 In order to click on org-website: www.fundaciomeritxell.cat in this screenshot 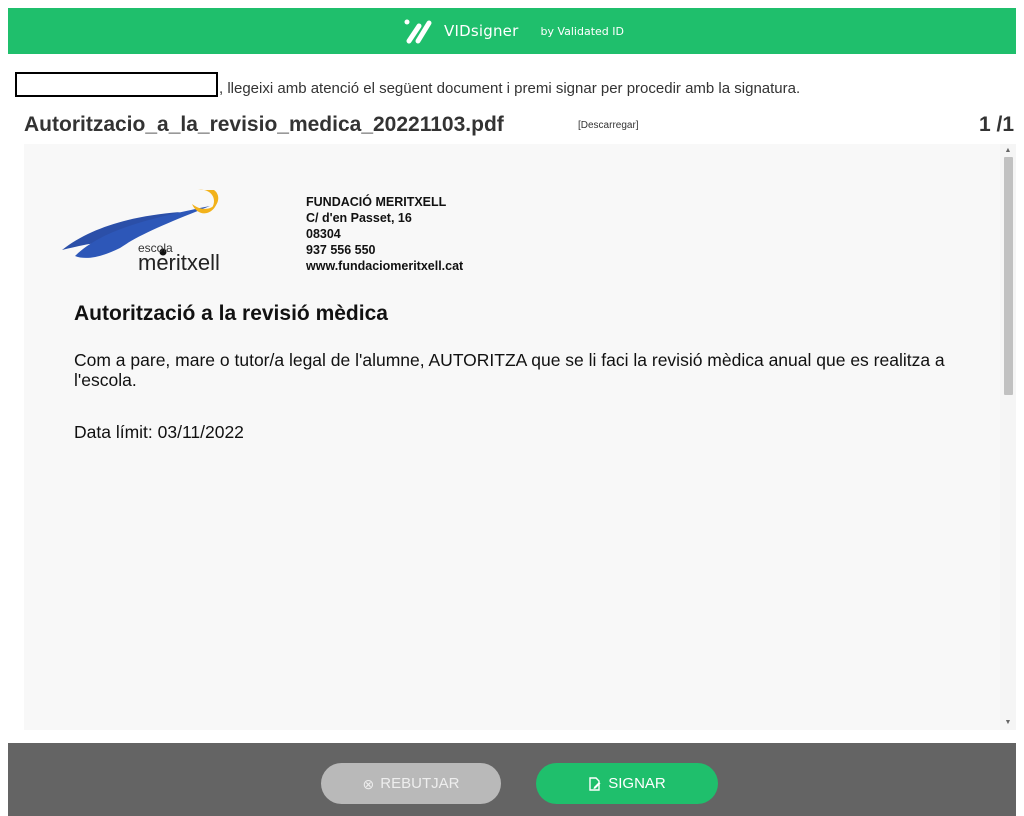, I will do `click(385, 266)`.